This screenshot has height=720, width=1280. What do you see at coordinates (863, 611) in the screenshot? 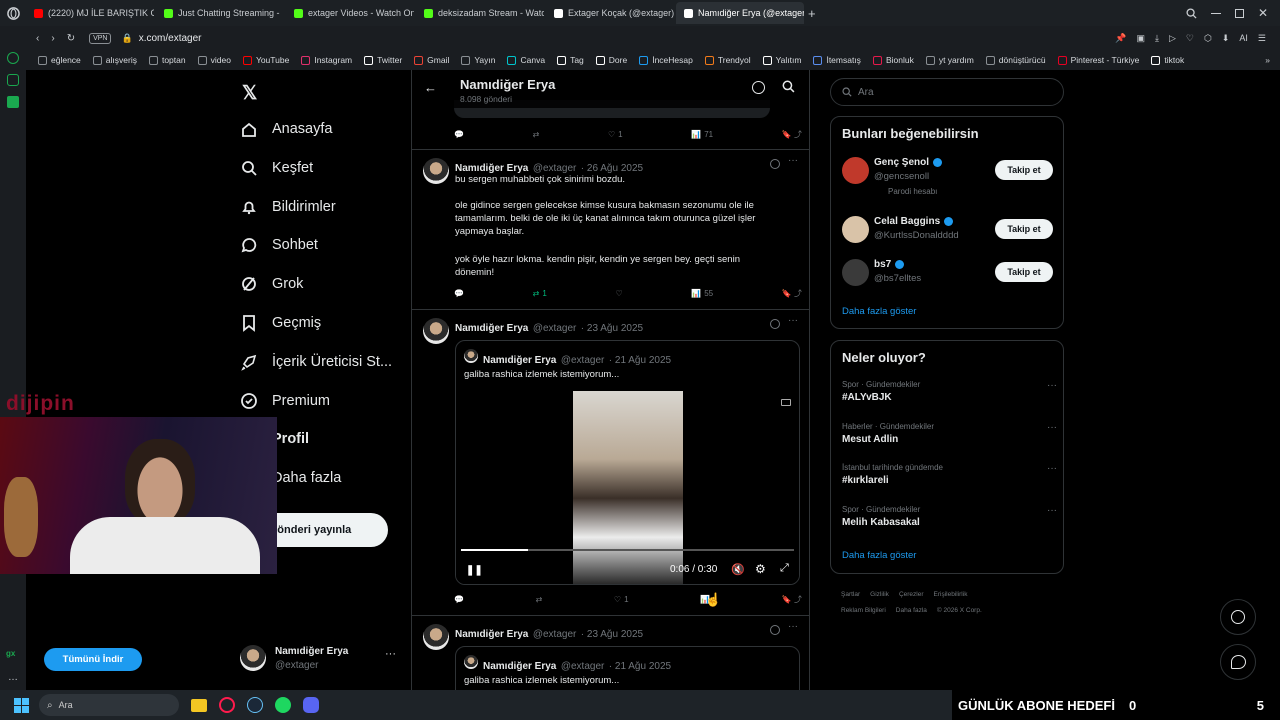
I see `footer-link: Reklam Bilgileri` at bounding box center [863, 611].